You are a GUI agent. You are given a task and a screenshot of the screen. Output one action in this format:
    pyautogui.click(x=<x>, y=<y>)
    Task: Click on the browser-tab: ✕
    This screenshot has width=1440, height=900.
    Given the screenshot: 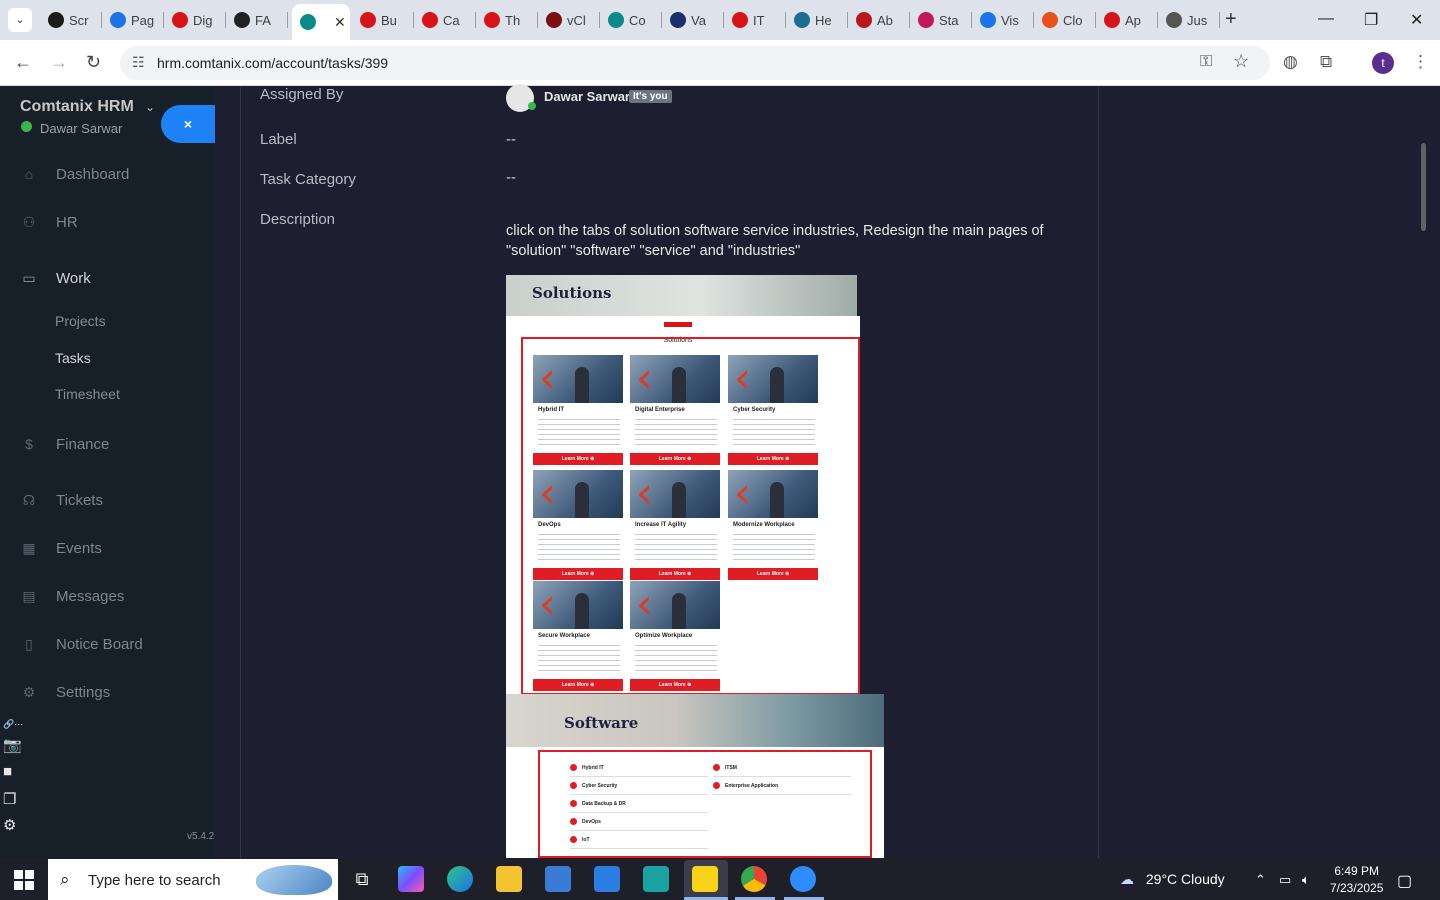 What is the action you would take?
    pyautogui.click(x=321, y=22)
    